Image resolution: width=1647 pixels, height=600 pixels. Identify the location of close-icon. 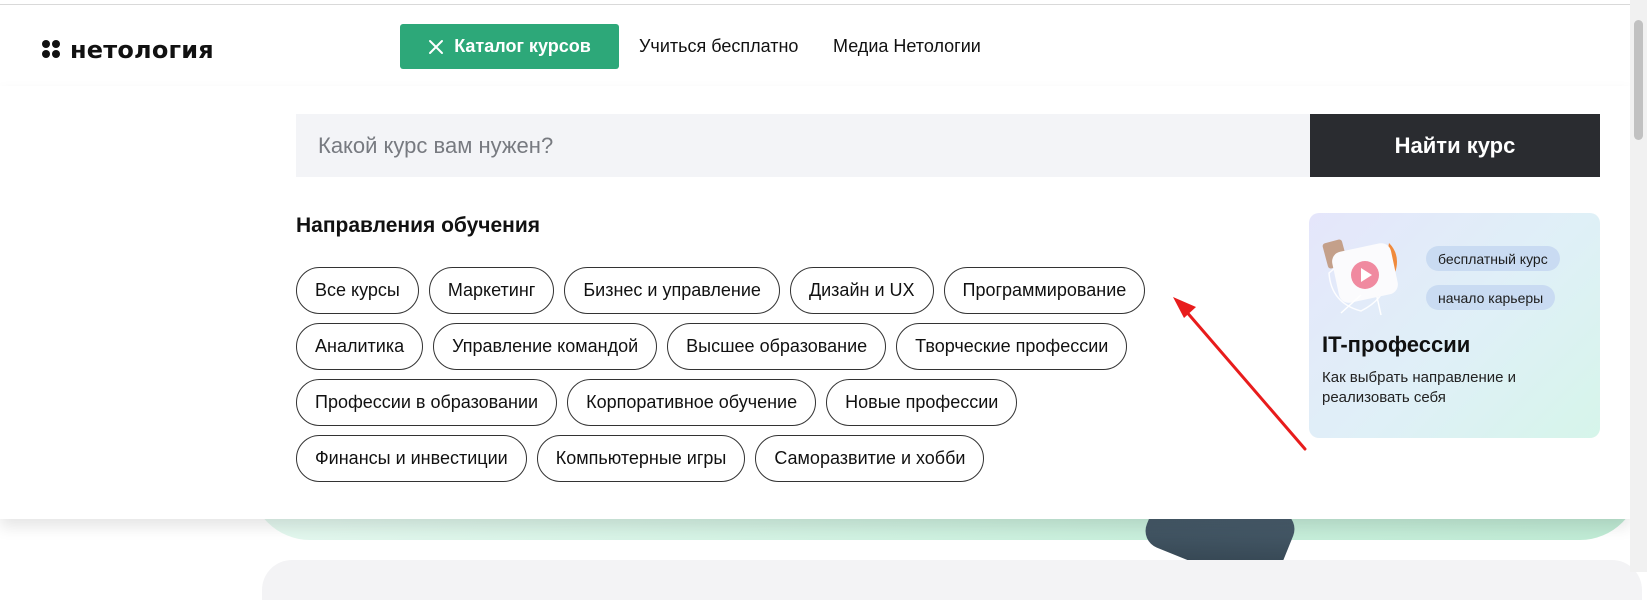
(436, 46).